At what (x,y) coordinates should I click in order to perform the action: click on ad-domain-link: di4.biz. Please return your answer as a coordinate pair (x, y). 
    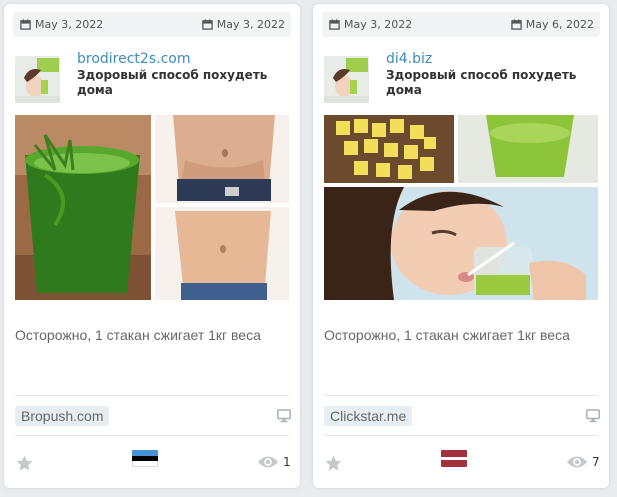
    Looking at the image, I should click on (409, 59).